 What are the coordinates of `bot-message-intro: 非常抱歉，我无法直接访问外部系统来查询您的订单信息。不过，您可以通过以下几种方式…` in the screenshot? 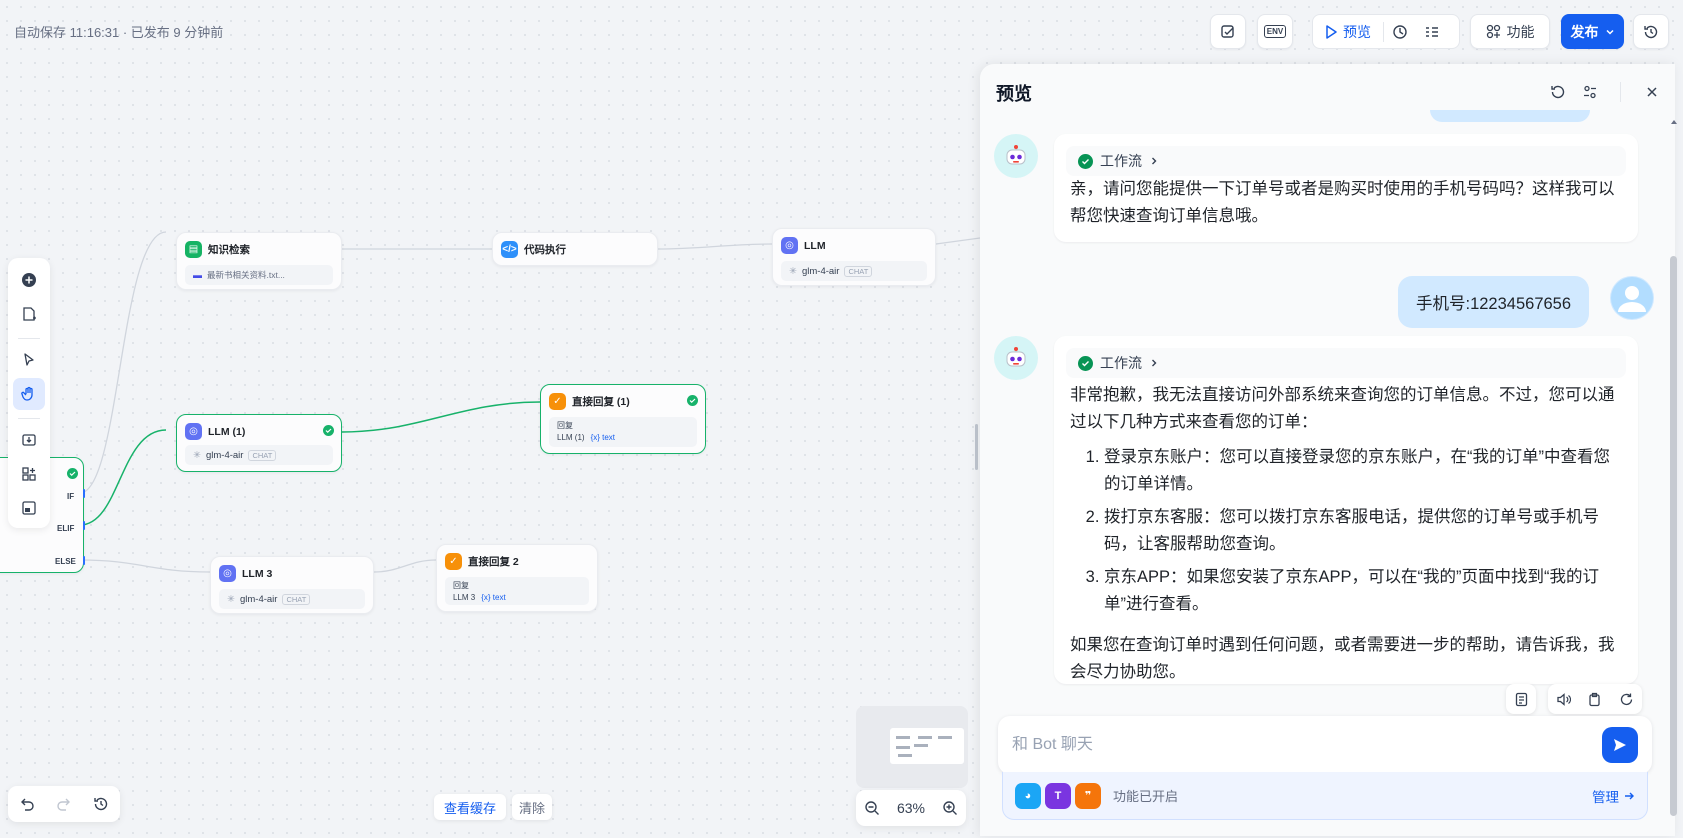 It's located at (1342, 408).